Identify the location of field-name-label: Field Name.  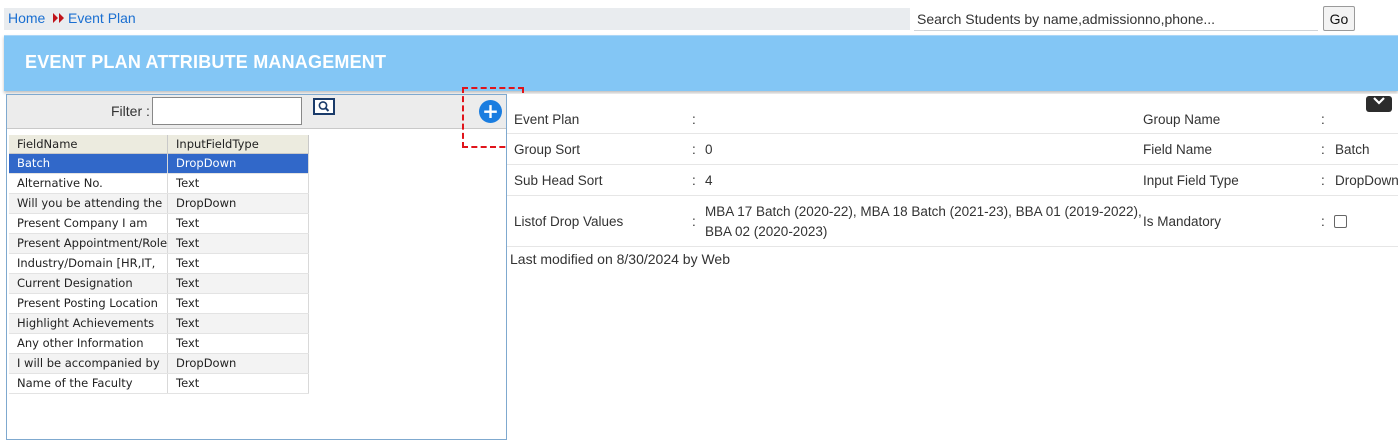
(1178, 149).